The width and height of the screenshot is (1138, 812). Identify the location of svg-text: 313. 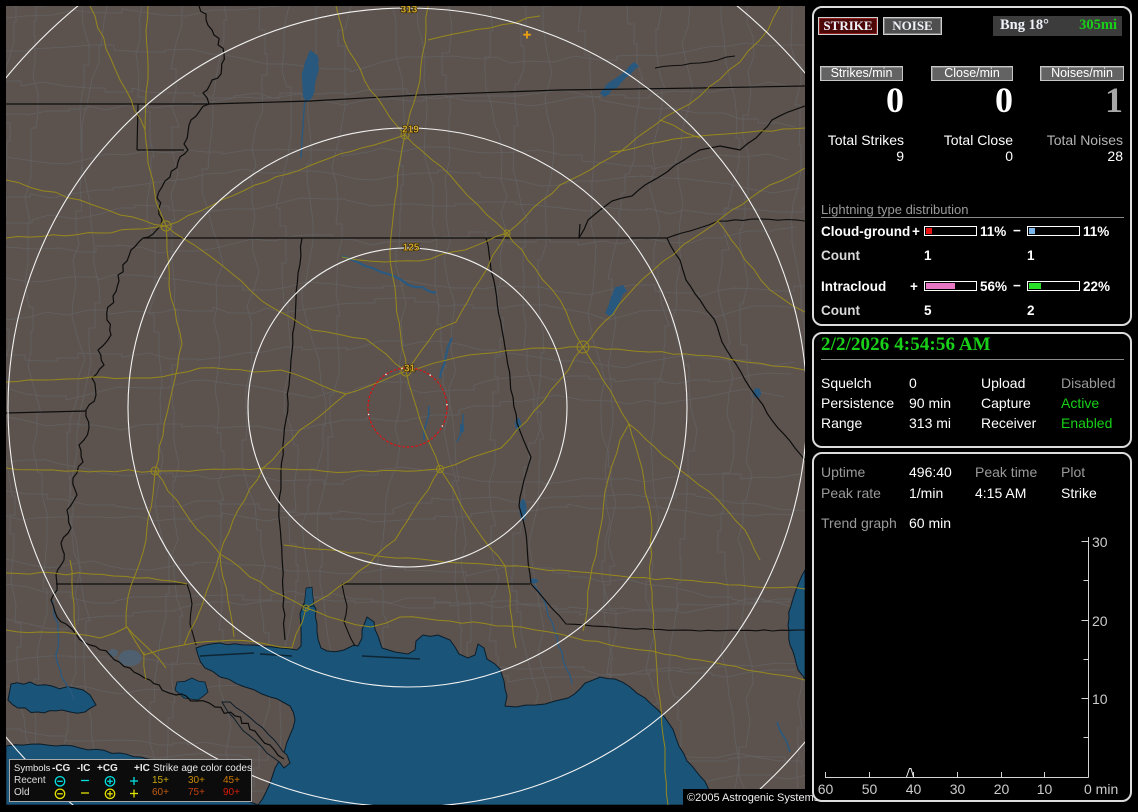
(409, 11).